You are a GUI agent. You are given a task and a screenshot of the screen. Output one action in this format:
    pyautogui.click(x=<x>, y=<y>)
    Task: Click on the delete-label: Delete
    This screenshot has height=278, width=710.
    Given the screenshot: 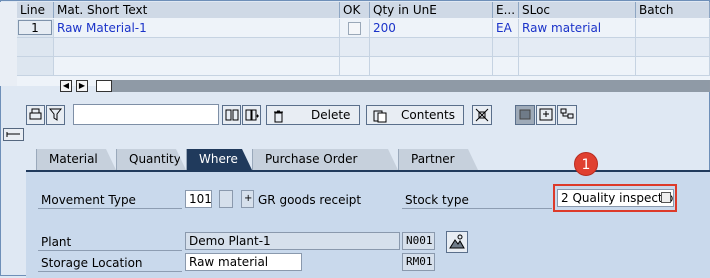 What is the action you would take?
    pyautogui.click(x=331, y=115)
    